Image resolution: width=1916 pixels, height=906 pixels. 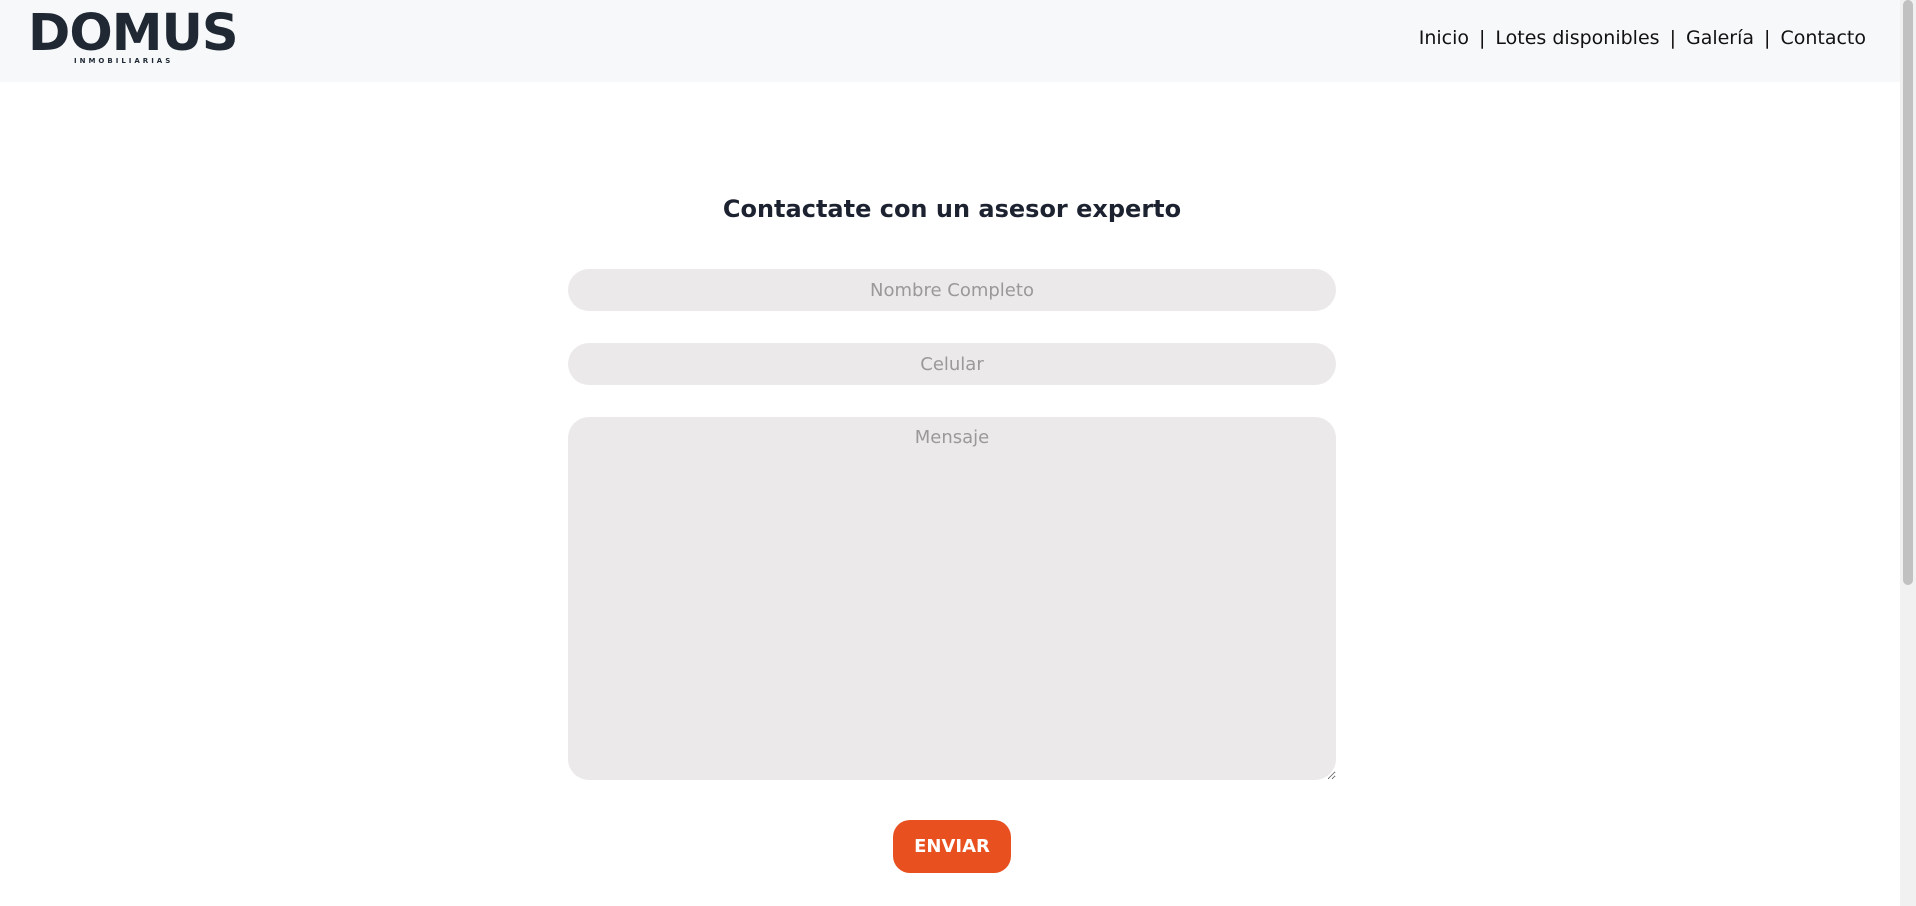 I want to click on scrollbar-thumb, so click(x=1908, y=292).